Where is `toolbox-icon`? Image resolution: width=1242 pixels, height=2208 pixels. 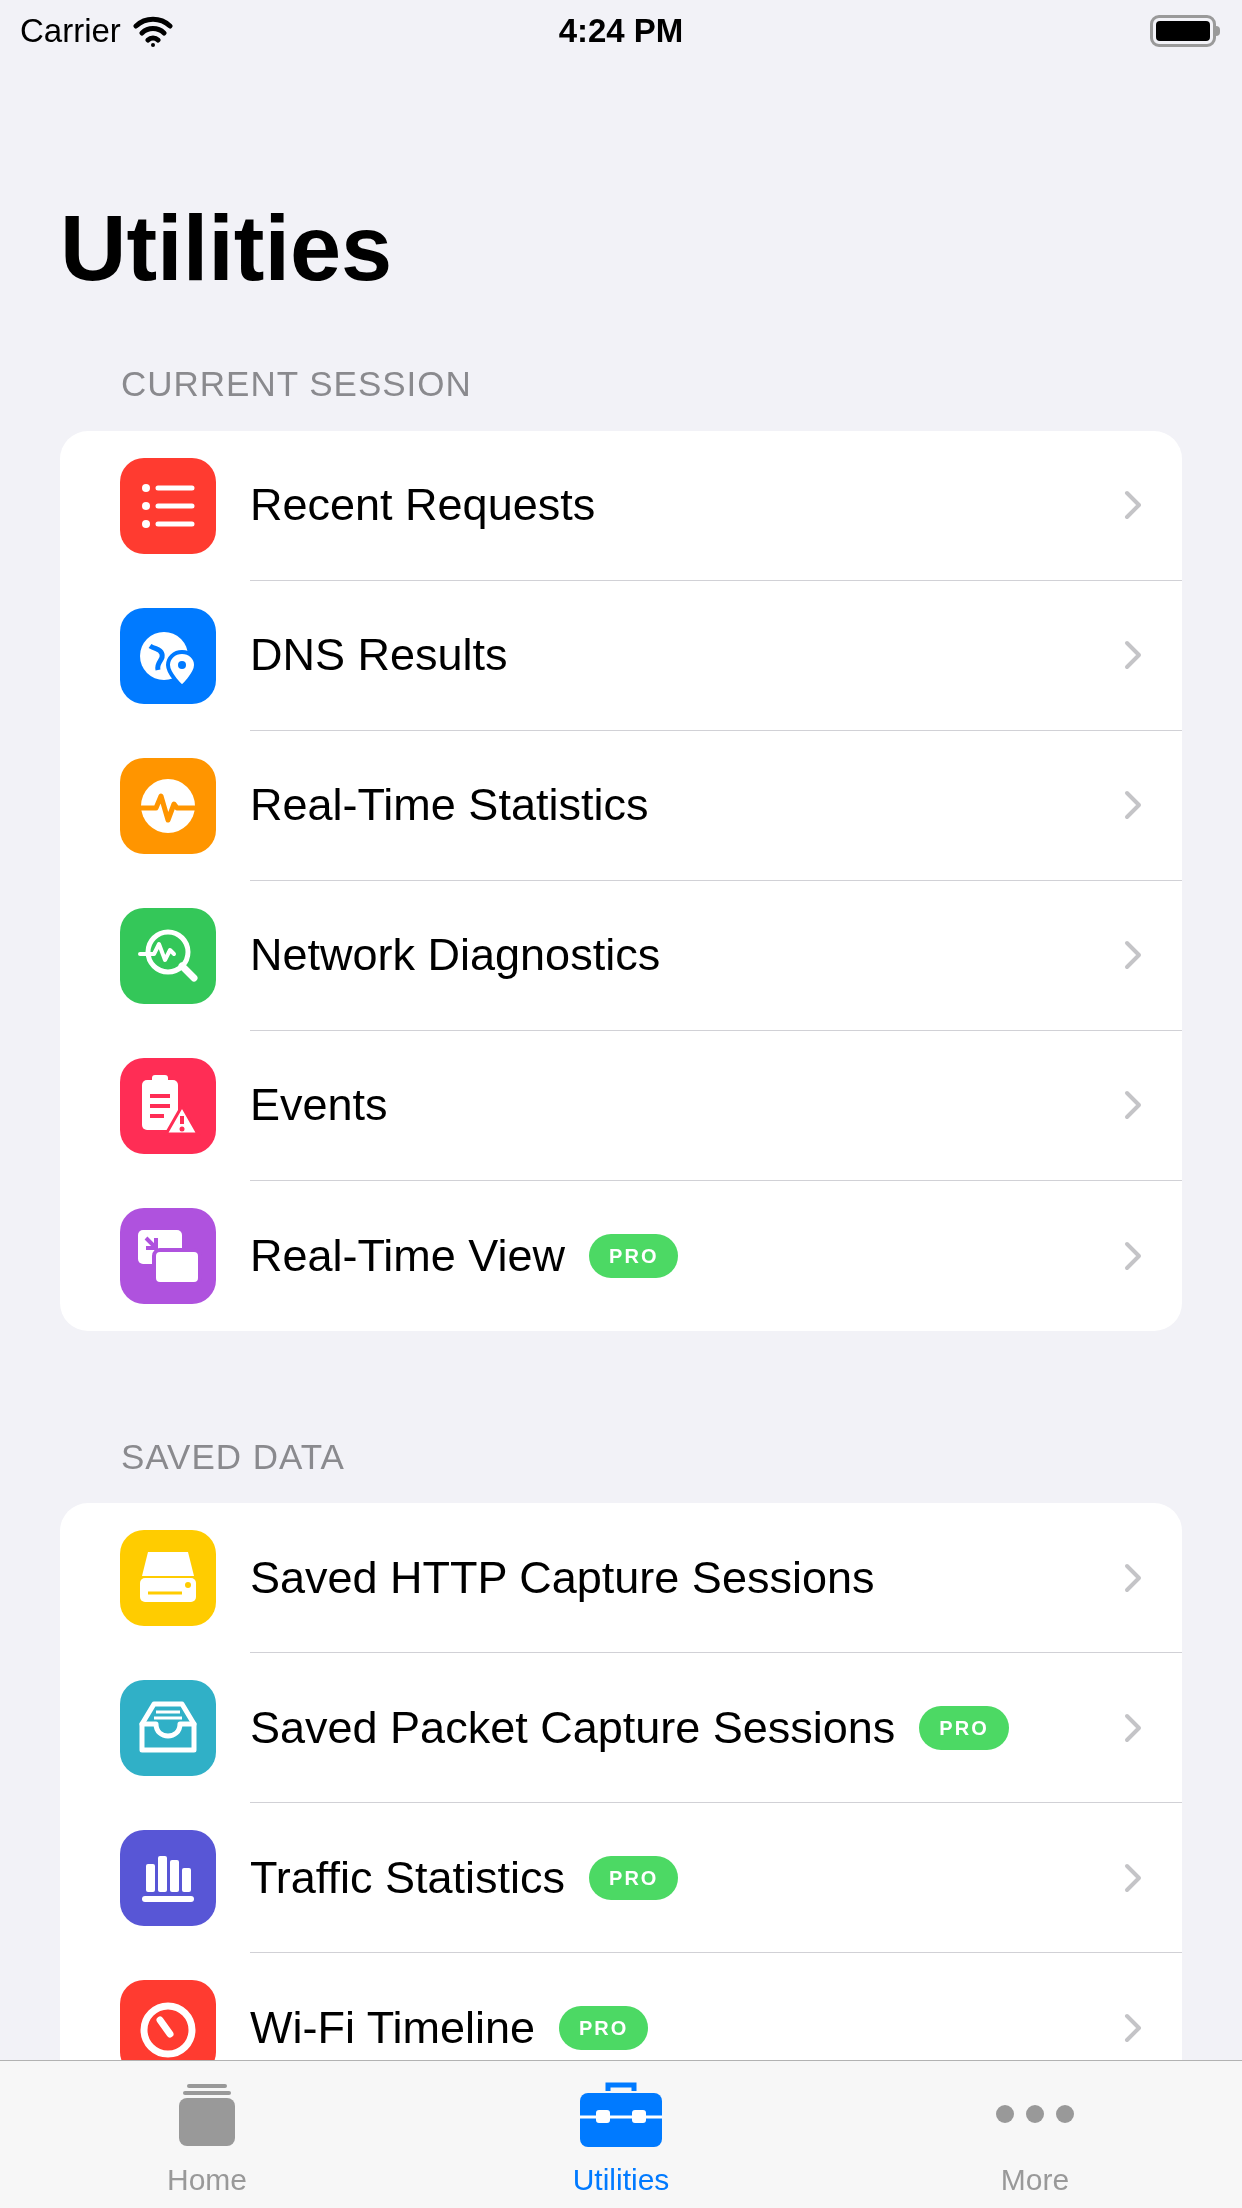 toolbox-icon is located at coordinates (621, 2114).